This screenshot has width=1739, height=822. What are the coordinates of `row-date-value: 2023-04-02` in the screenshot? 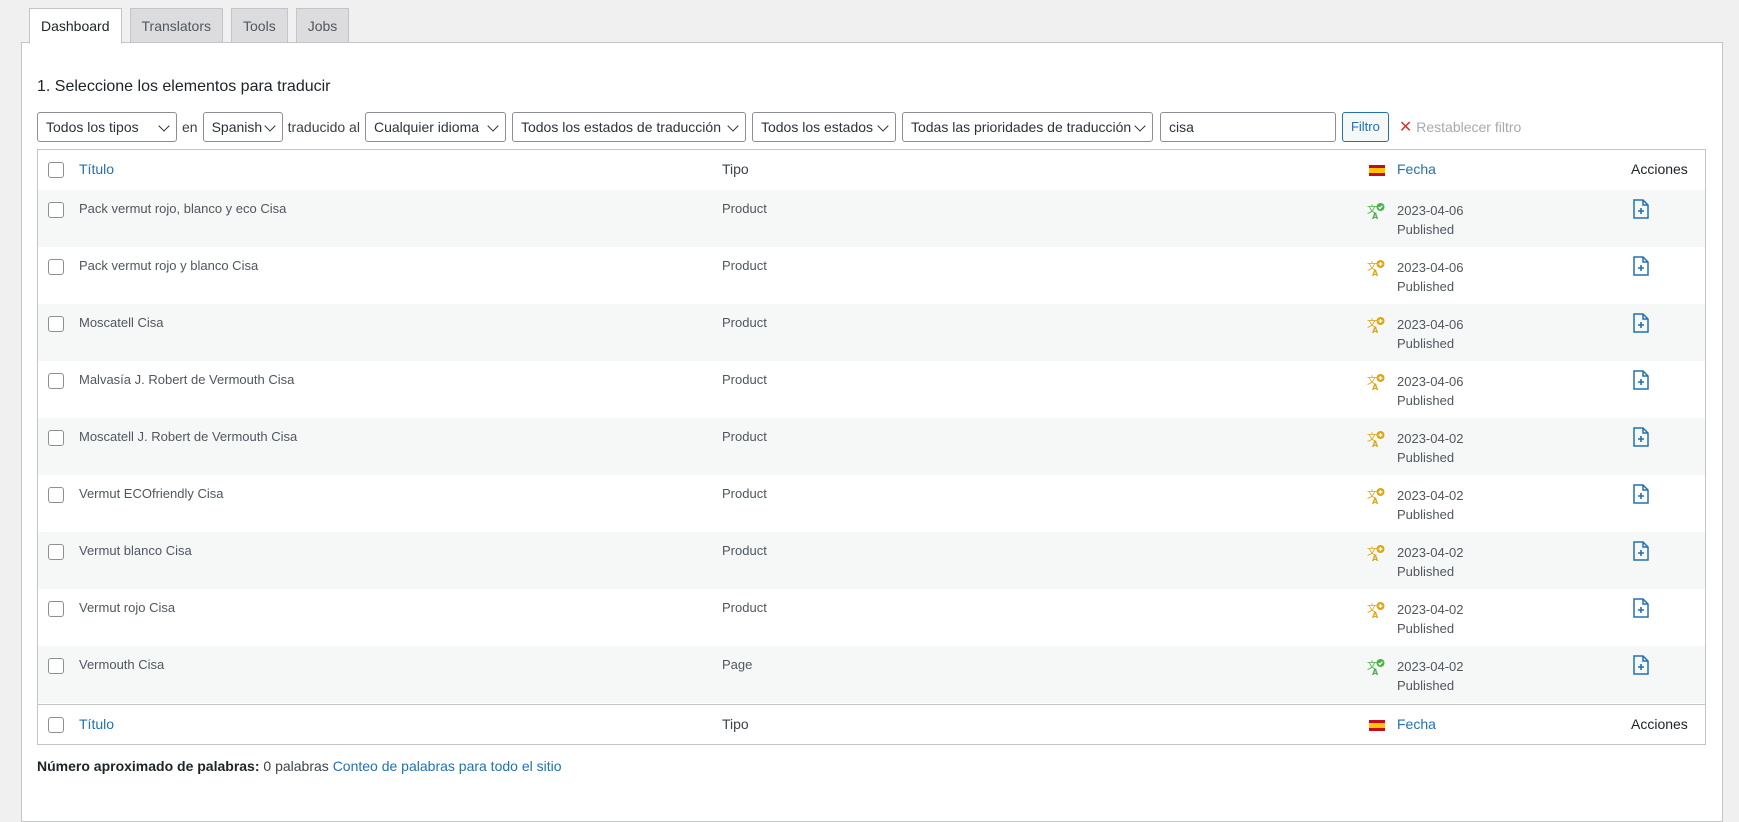 It's located at (1430, 495).